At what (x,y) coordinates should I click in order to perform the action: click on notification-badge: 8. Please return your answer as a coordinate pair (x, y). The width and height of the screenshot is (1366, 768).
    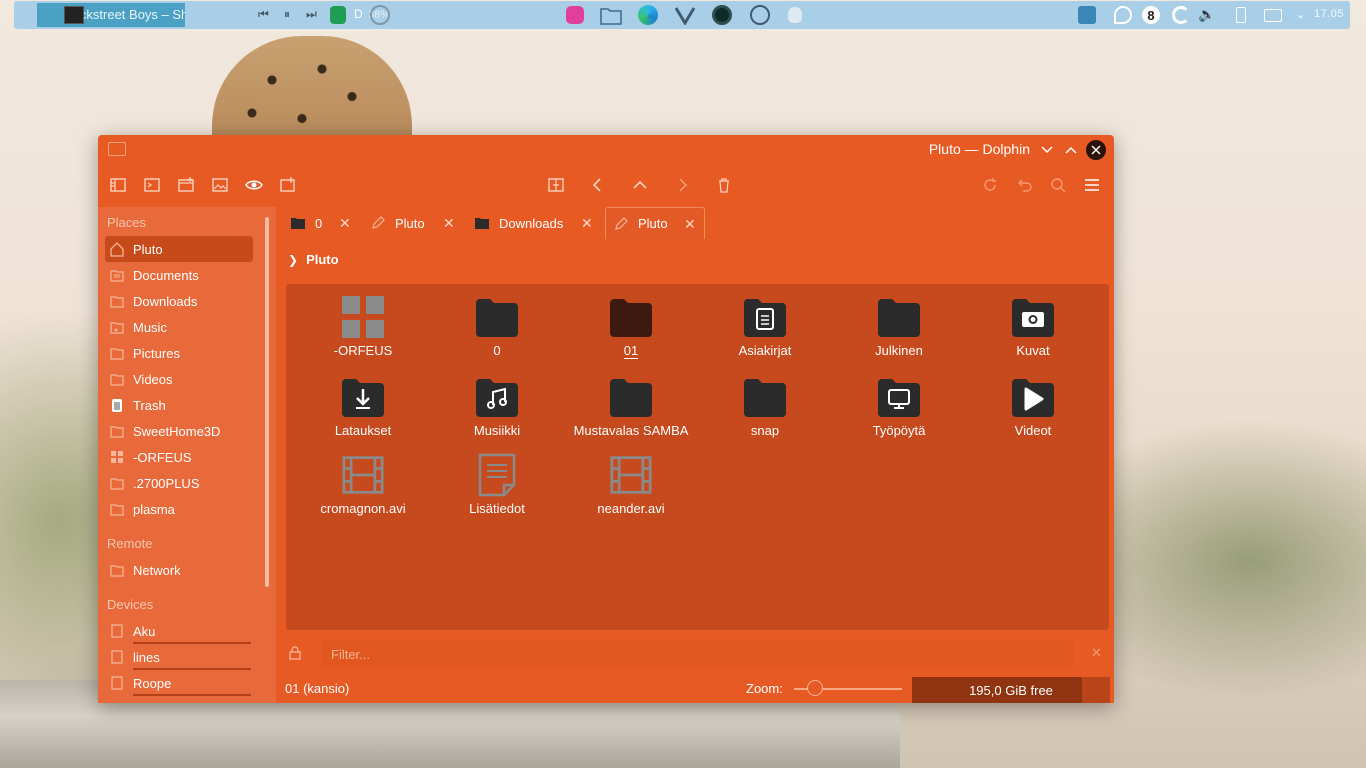
    Looking at the image, I should click on (1151, 15).